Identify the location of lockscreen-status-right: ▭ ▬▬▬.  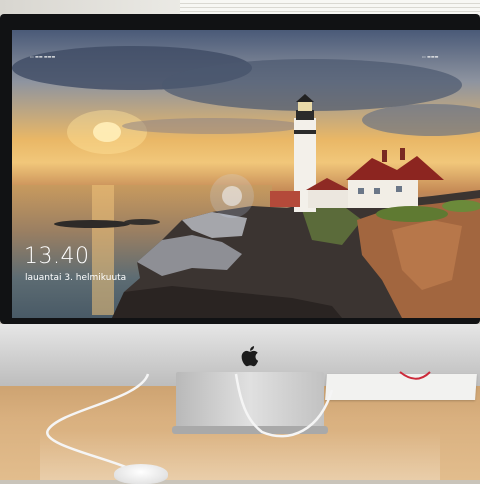
(430, 56).